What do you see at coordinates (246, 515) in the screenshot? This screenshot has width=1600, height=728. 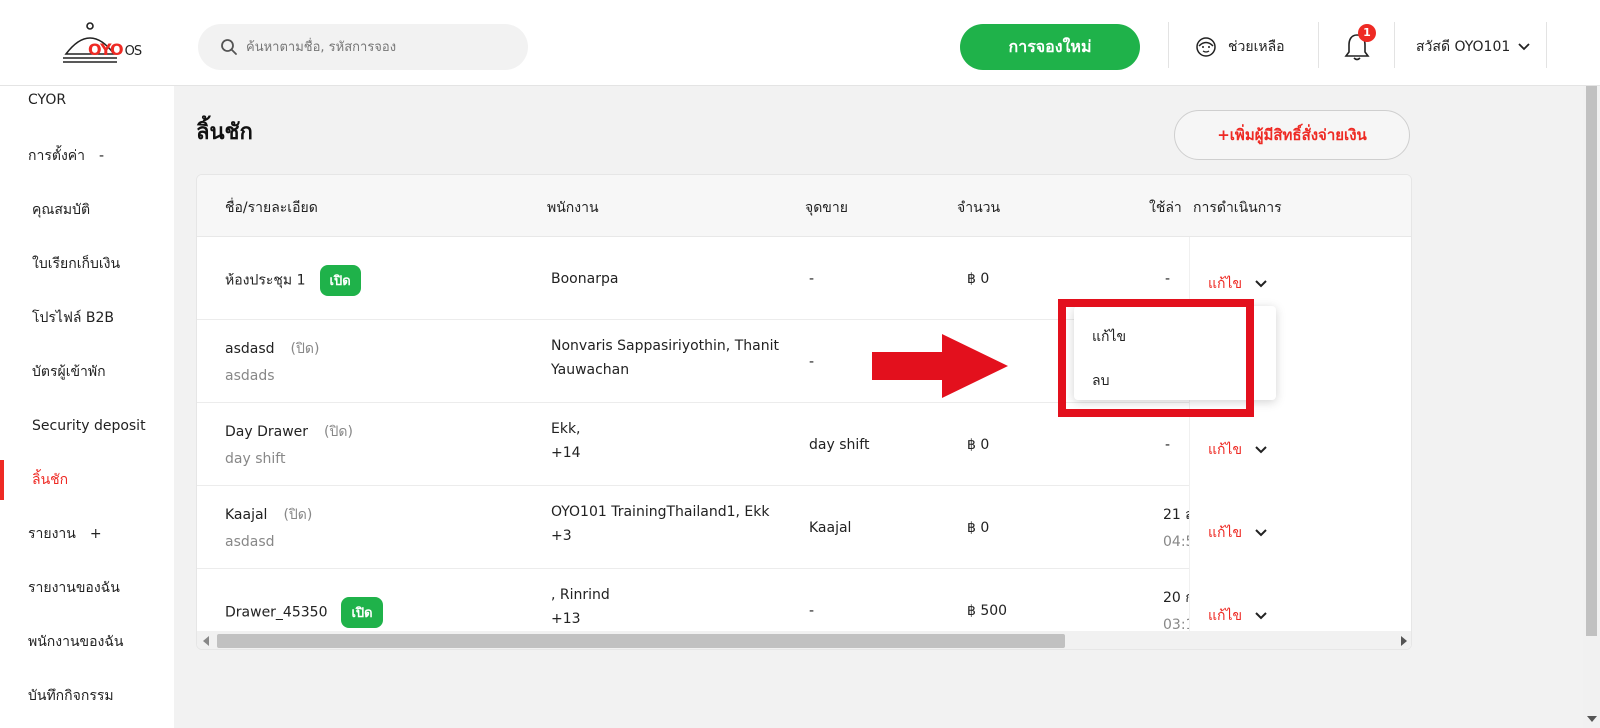 I see `drawer-name: Kaajal` at bounding box center [246, 515].